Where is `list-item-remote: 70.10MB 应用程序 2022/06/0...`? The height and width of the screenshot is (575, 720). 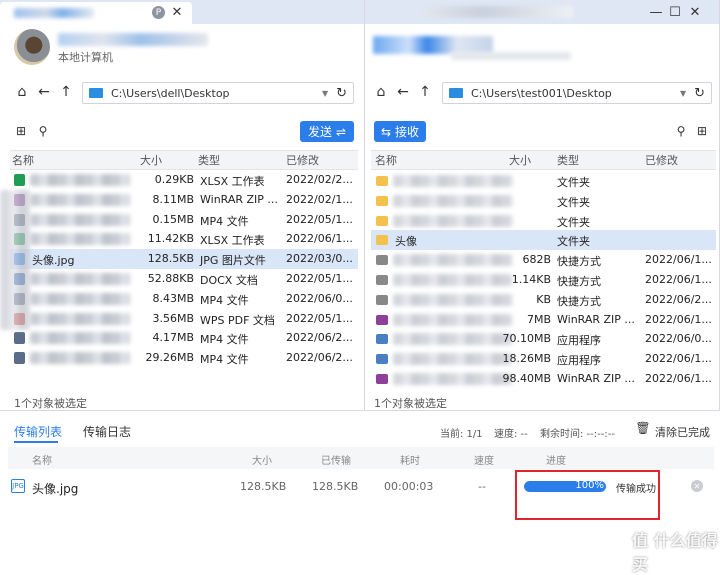 list-item-remote: 70.10MB 应用程序 2022/06/0... is located at coordinates (543, 339).